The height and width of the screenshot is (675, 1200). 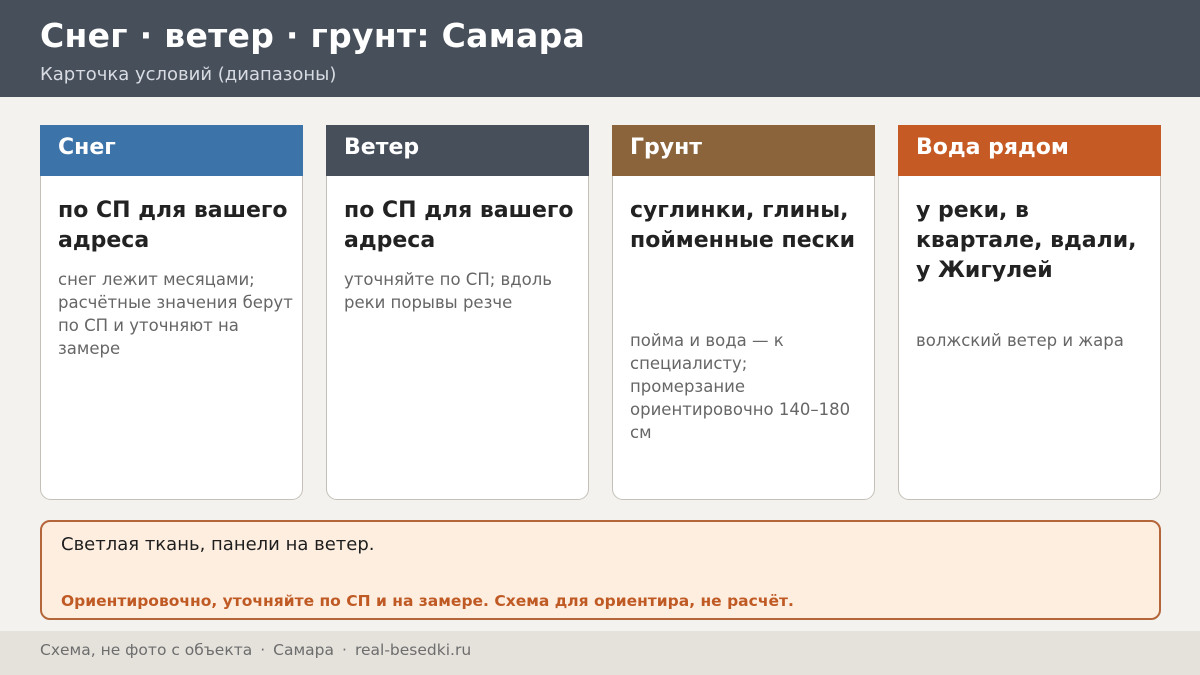 I want to click on footer-note: Схема, не фото с объекта, so click(x=146, y=650).